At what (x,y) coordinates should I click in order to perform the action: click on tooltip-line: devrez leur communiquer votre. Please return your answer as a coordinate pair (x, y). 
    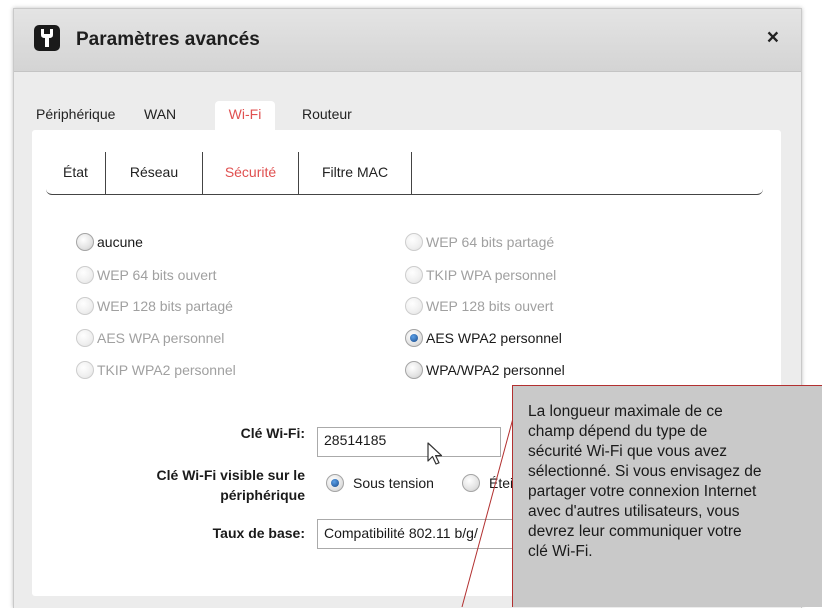
    Looking at the image, I should click on (635, 531).